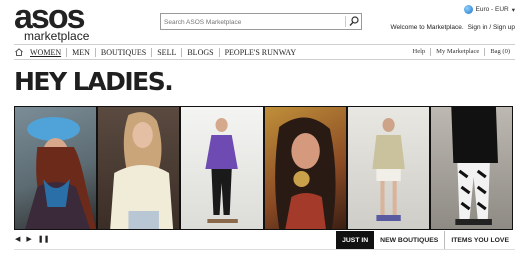 The image size is (529, 254). Describe the element at coordinates (409, 240) in the screenshot. I see `tab-new-boutiques: NEW BOUTIQUES` at that location.